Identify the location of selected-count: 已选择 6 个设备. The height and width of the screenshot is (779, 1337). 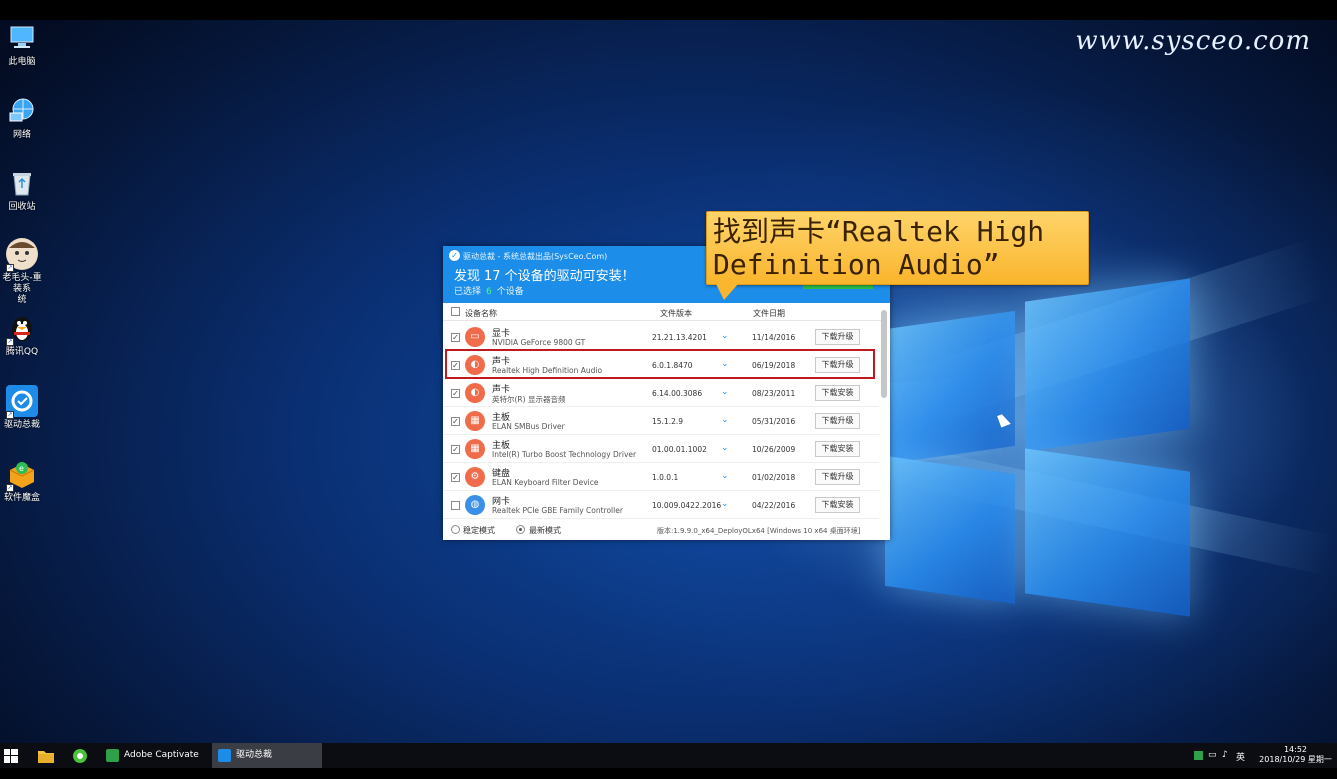
(489, 292).